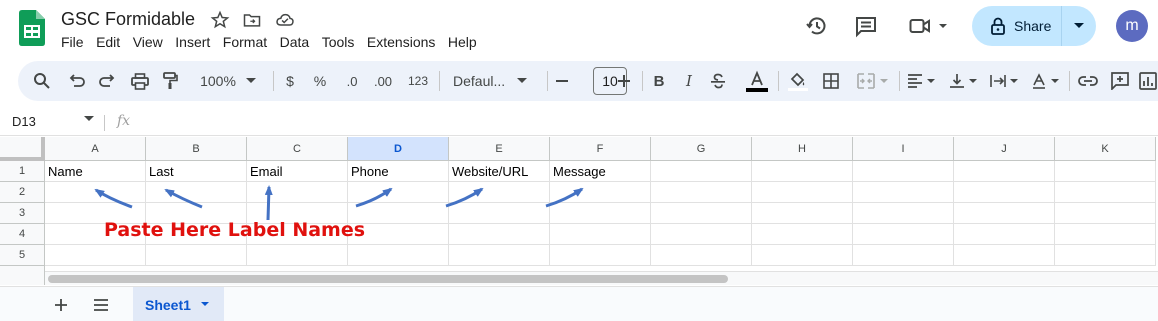 This screenshot has height=321, width=1158. Describe the element at coordinates (168, 304) in the screenshot. I see `sheet-tab-label: Sheet1` at that location.